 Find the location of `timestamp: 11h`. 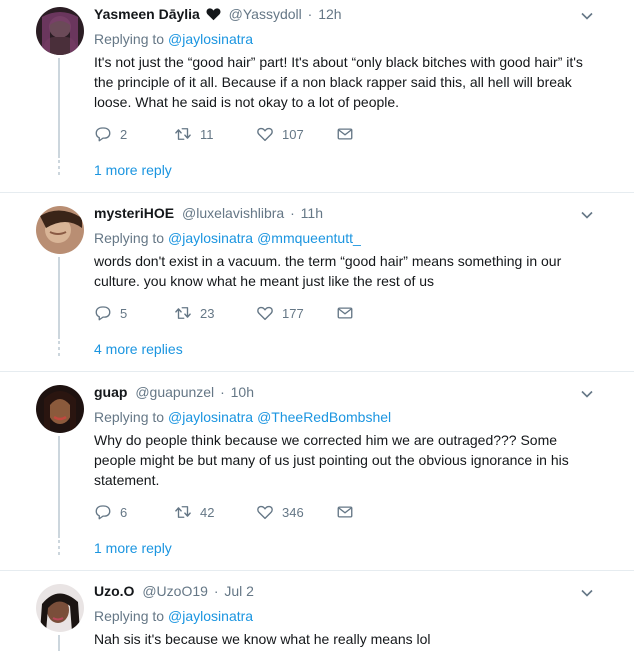

timestamp: 11h is located at coordinates (312, 213).